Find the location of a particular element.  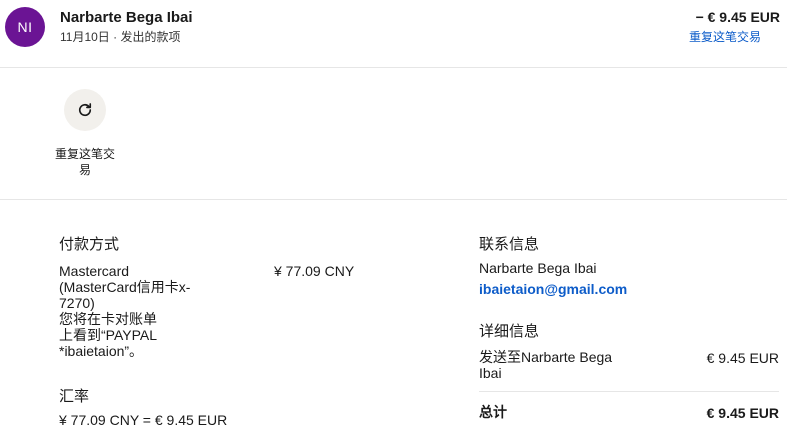

exchange-rate-title: 汇率 is located at coordinates (74, 396).